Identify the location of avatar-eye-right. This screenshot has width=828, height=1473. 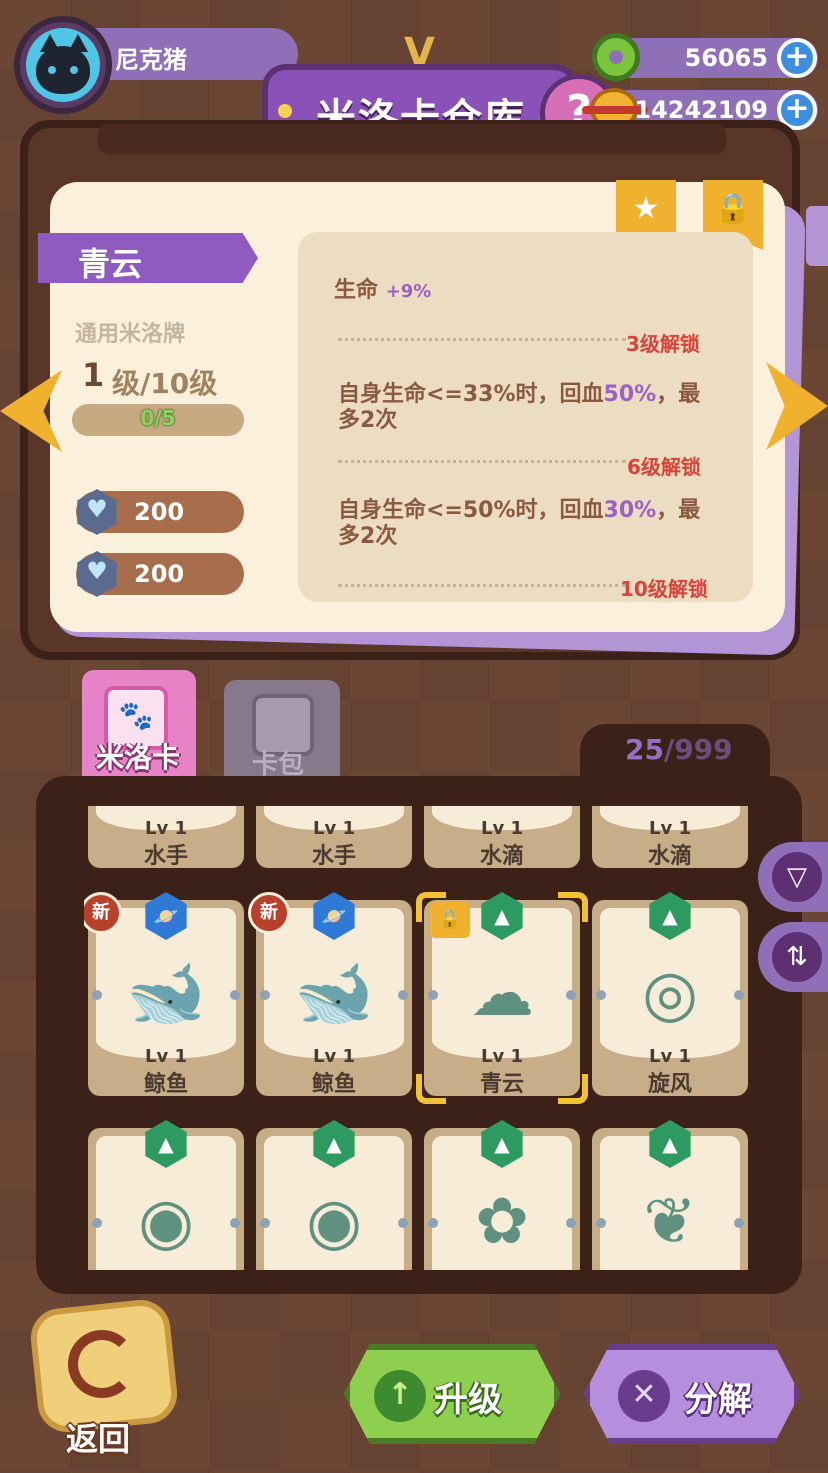
(74, 70).